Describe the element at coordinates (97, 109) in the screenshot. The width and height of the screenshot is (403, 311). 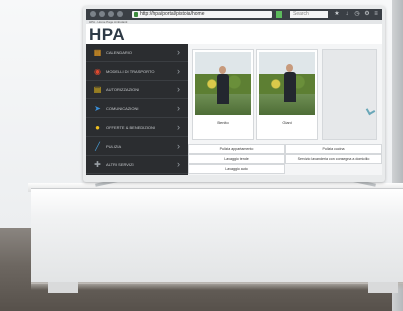
I see `send-icon: ➤` at that location.